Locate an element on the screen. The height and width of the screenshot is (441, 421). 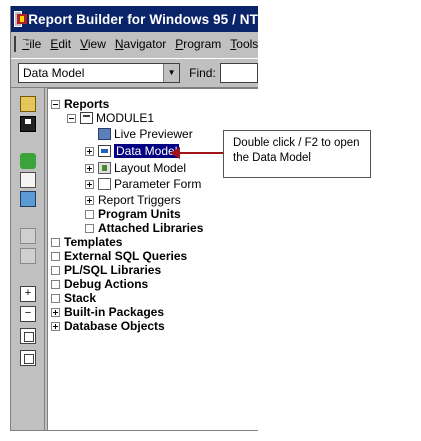
callout-text: Double click / F2 to open the Data Model is located at coordinates (296, 150).